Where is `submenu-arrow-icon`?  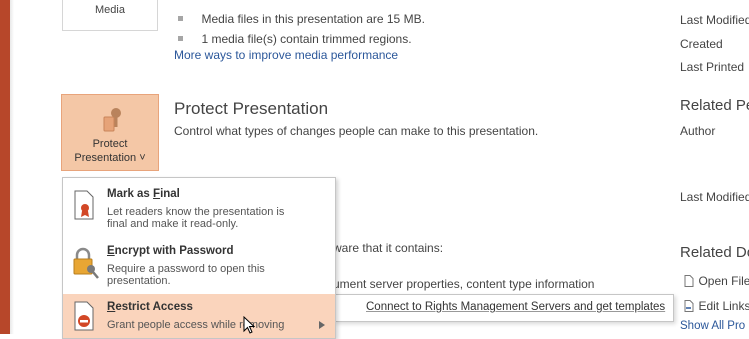 submenu-arrow-icon is located at coordinates (322, 325).